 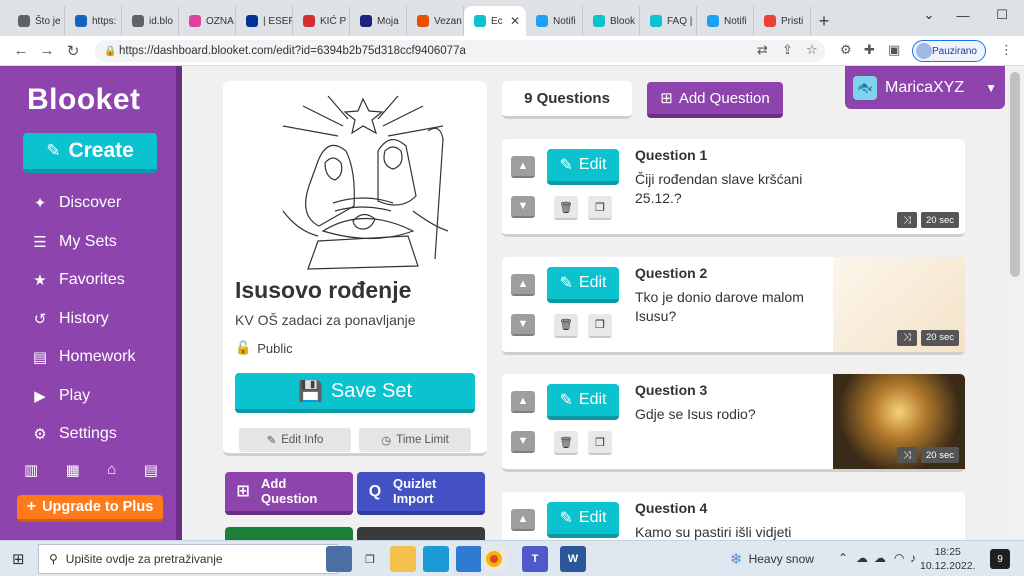 What do you see at coordinates (899, 558) in the screenshot?
I see `wifi-icon: ◠` at bounding box center [899, 558].